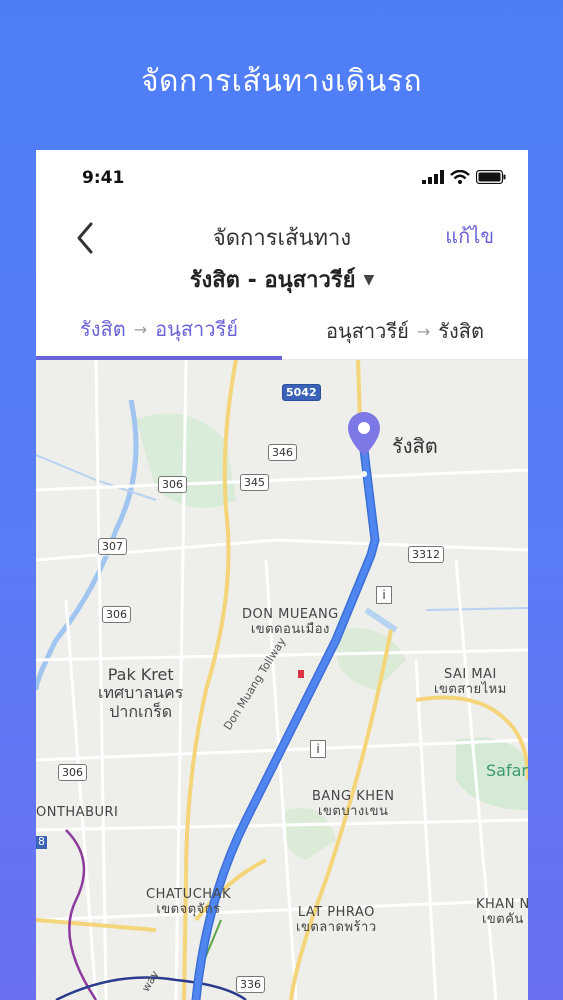 The image size is (563, 1000). I want to click on status-time: 9:41, so click(103, 178).